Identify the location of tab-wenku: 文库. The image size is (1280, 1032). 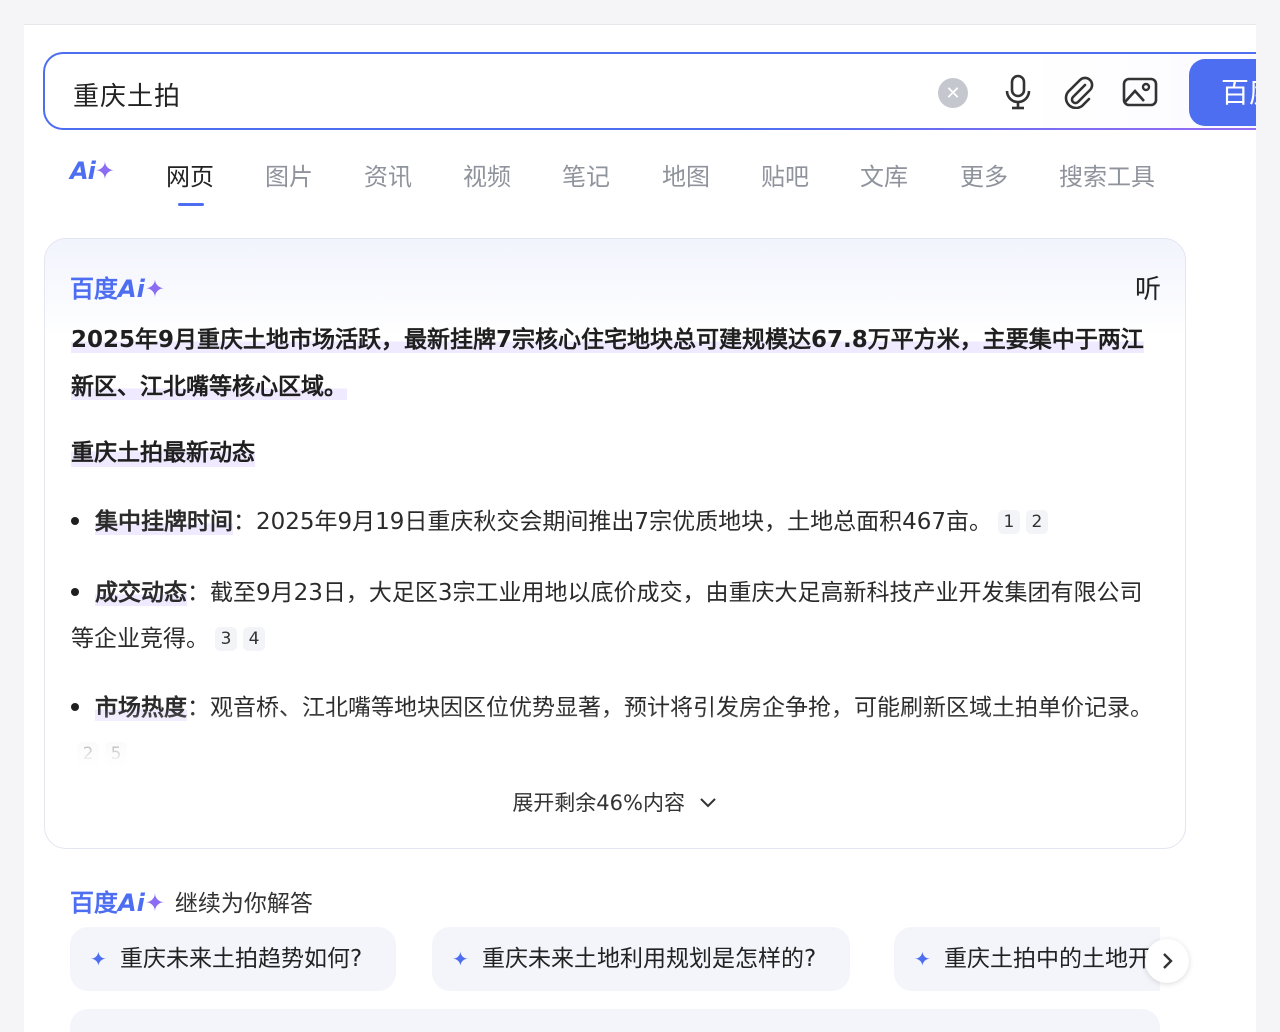
(884, 174).